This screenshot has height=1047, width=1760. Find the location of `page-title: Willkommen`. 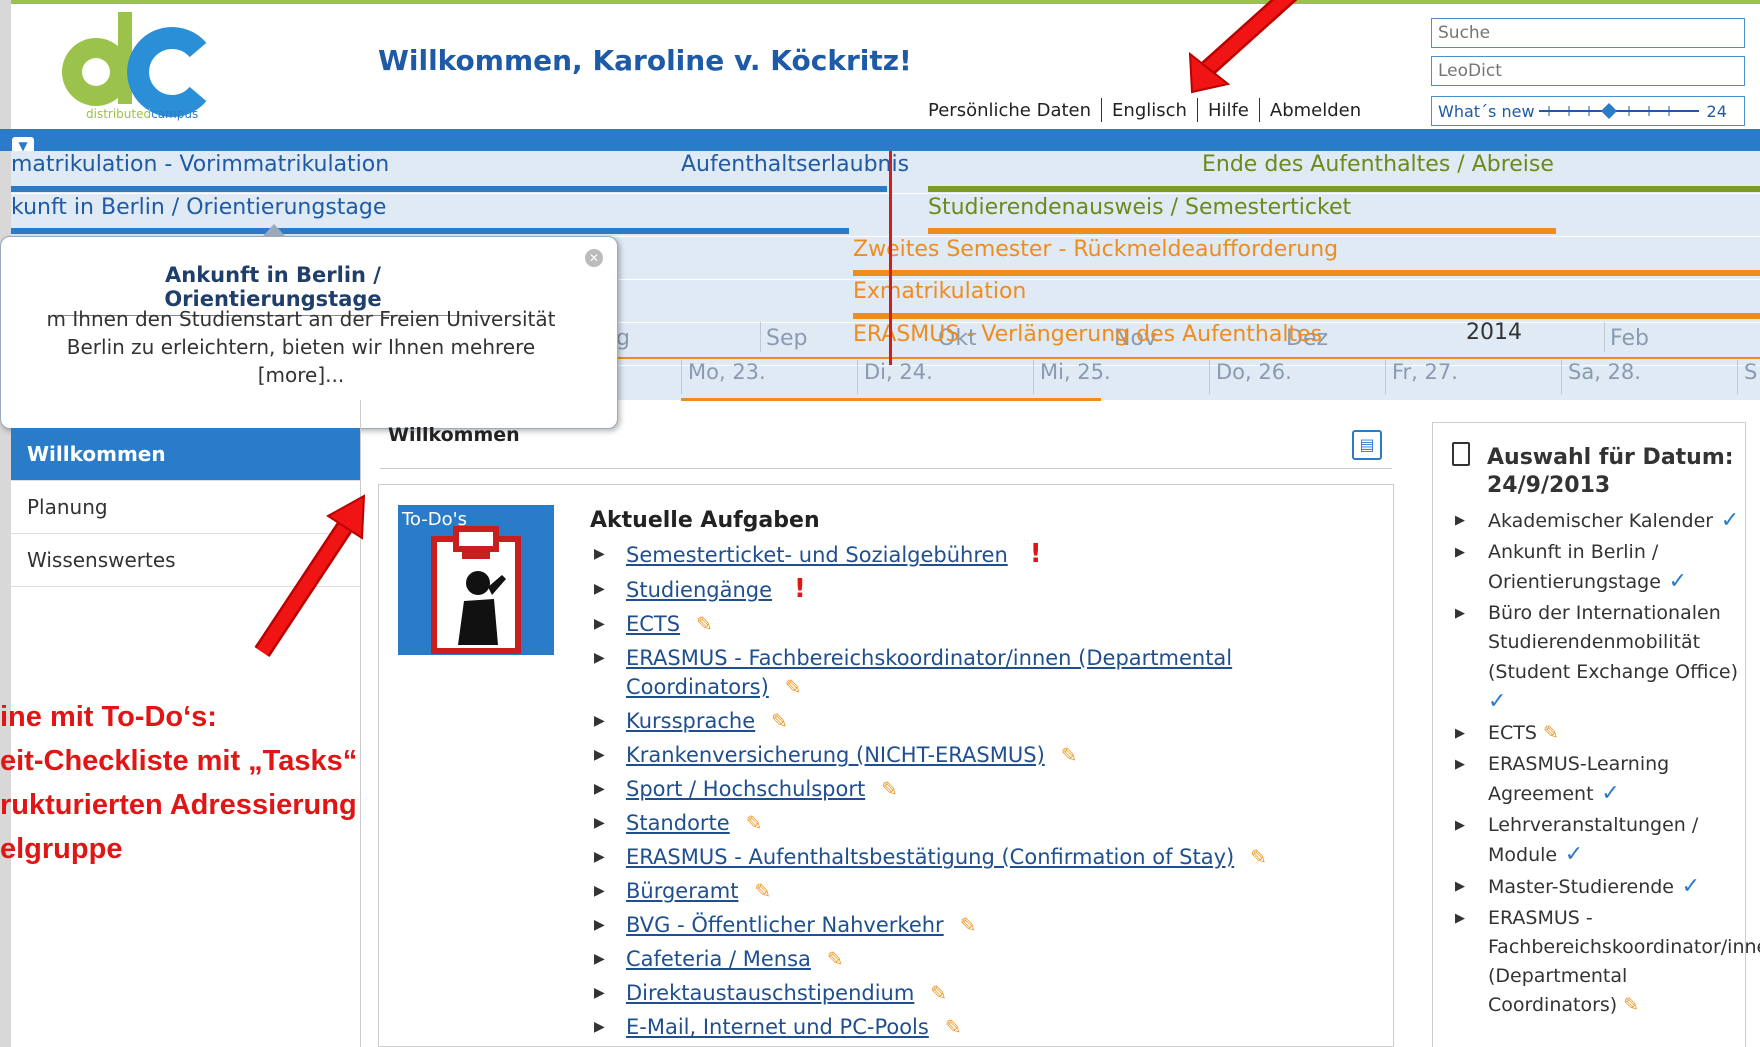

page-title: Willkommen is located at coordinates (454, 435).